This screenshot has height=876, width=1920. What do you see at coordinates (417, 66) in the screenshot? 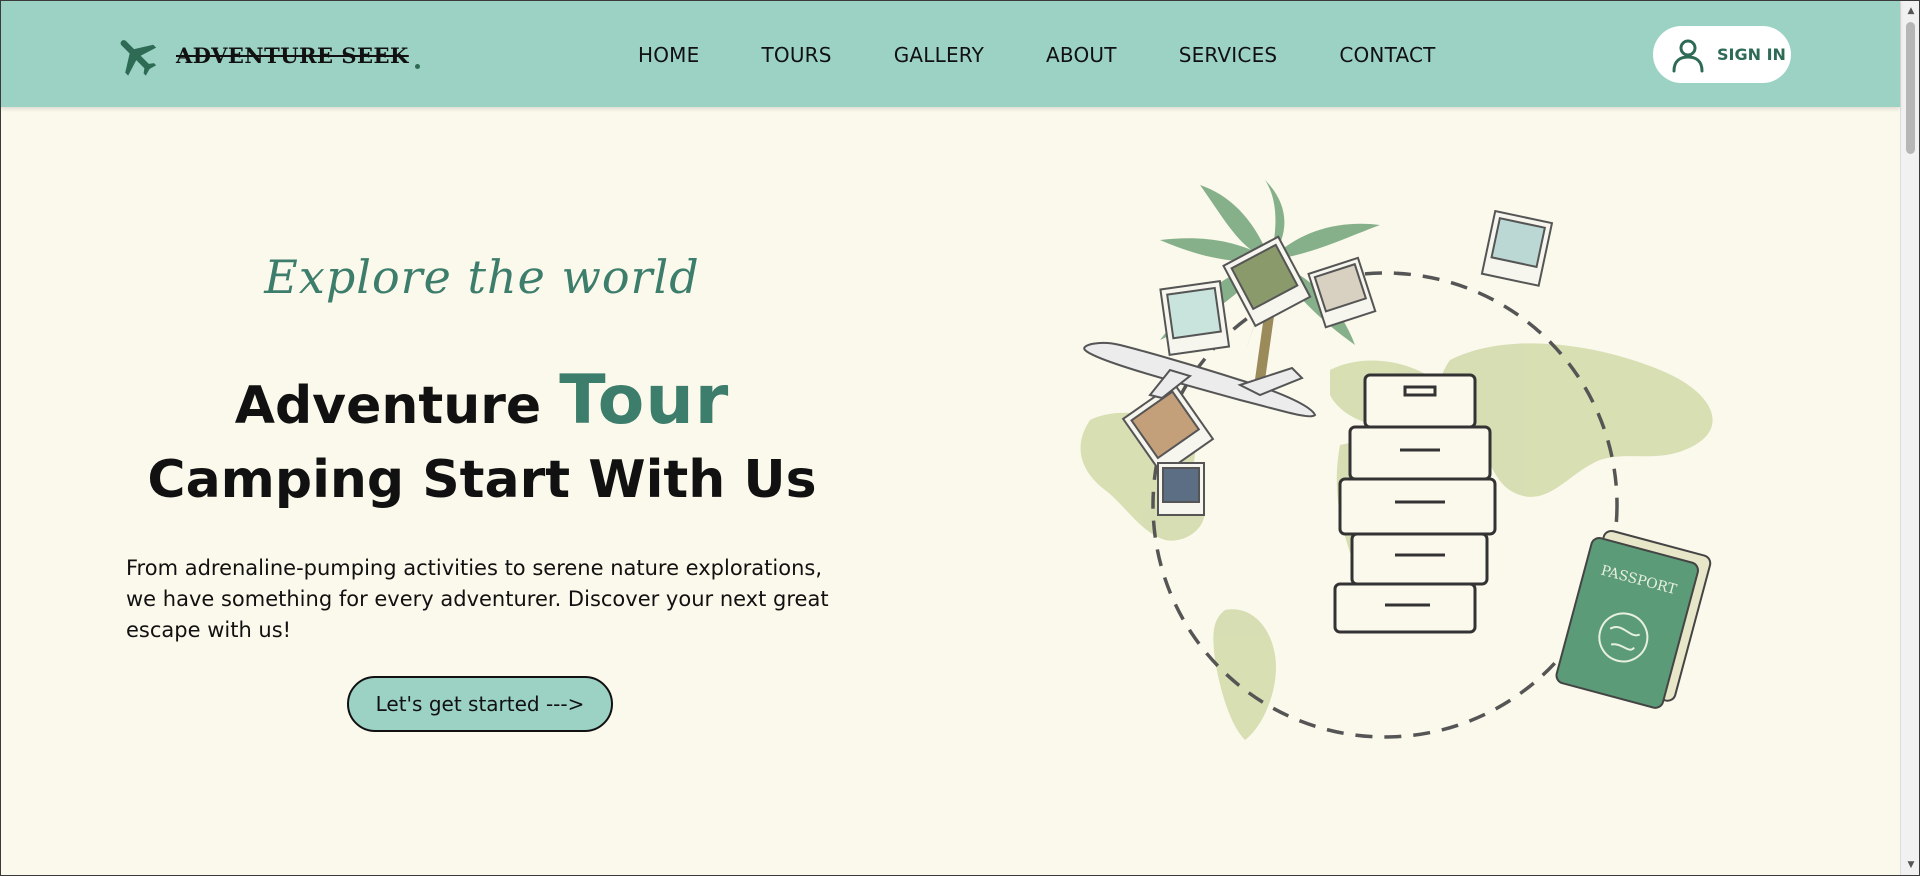
I see `logo-dot` at bounding box center [417, 66].